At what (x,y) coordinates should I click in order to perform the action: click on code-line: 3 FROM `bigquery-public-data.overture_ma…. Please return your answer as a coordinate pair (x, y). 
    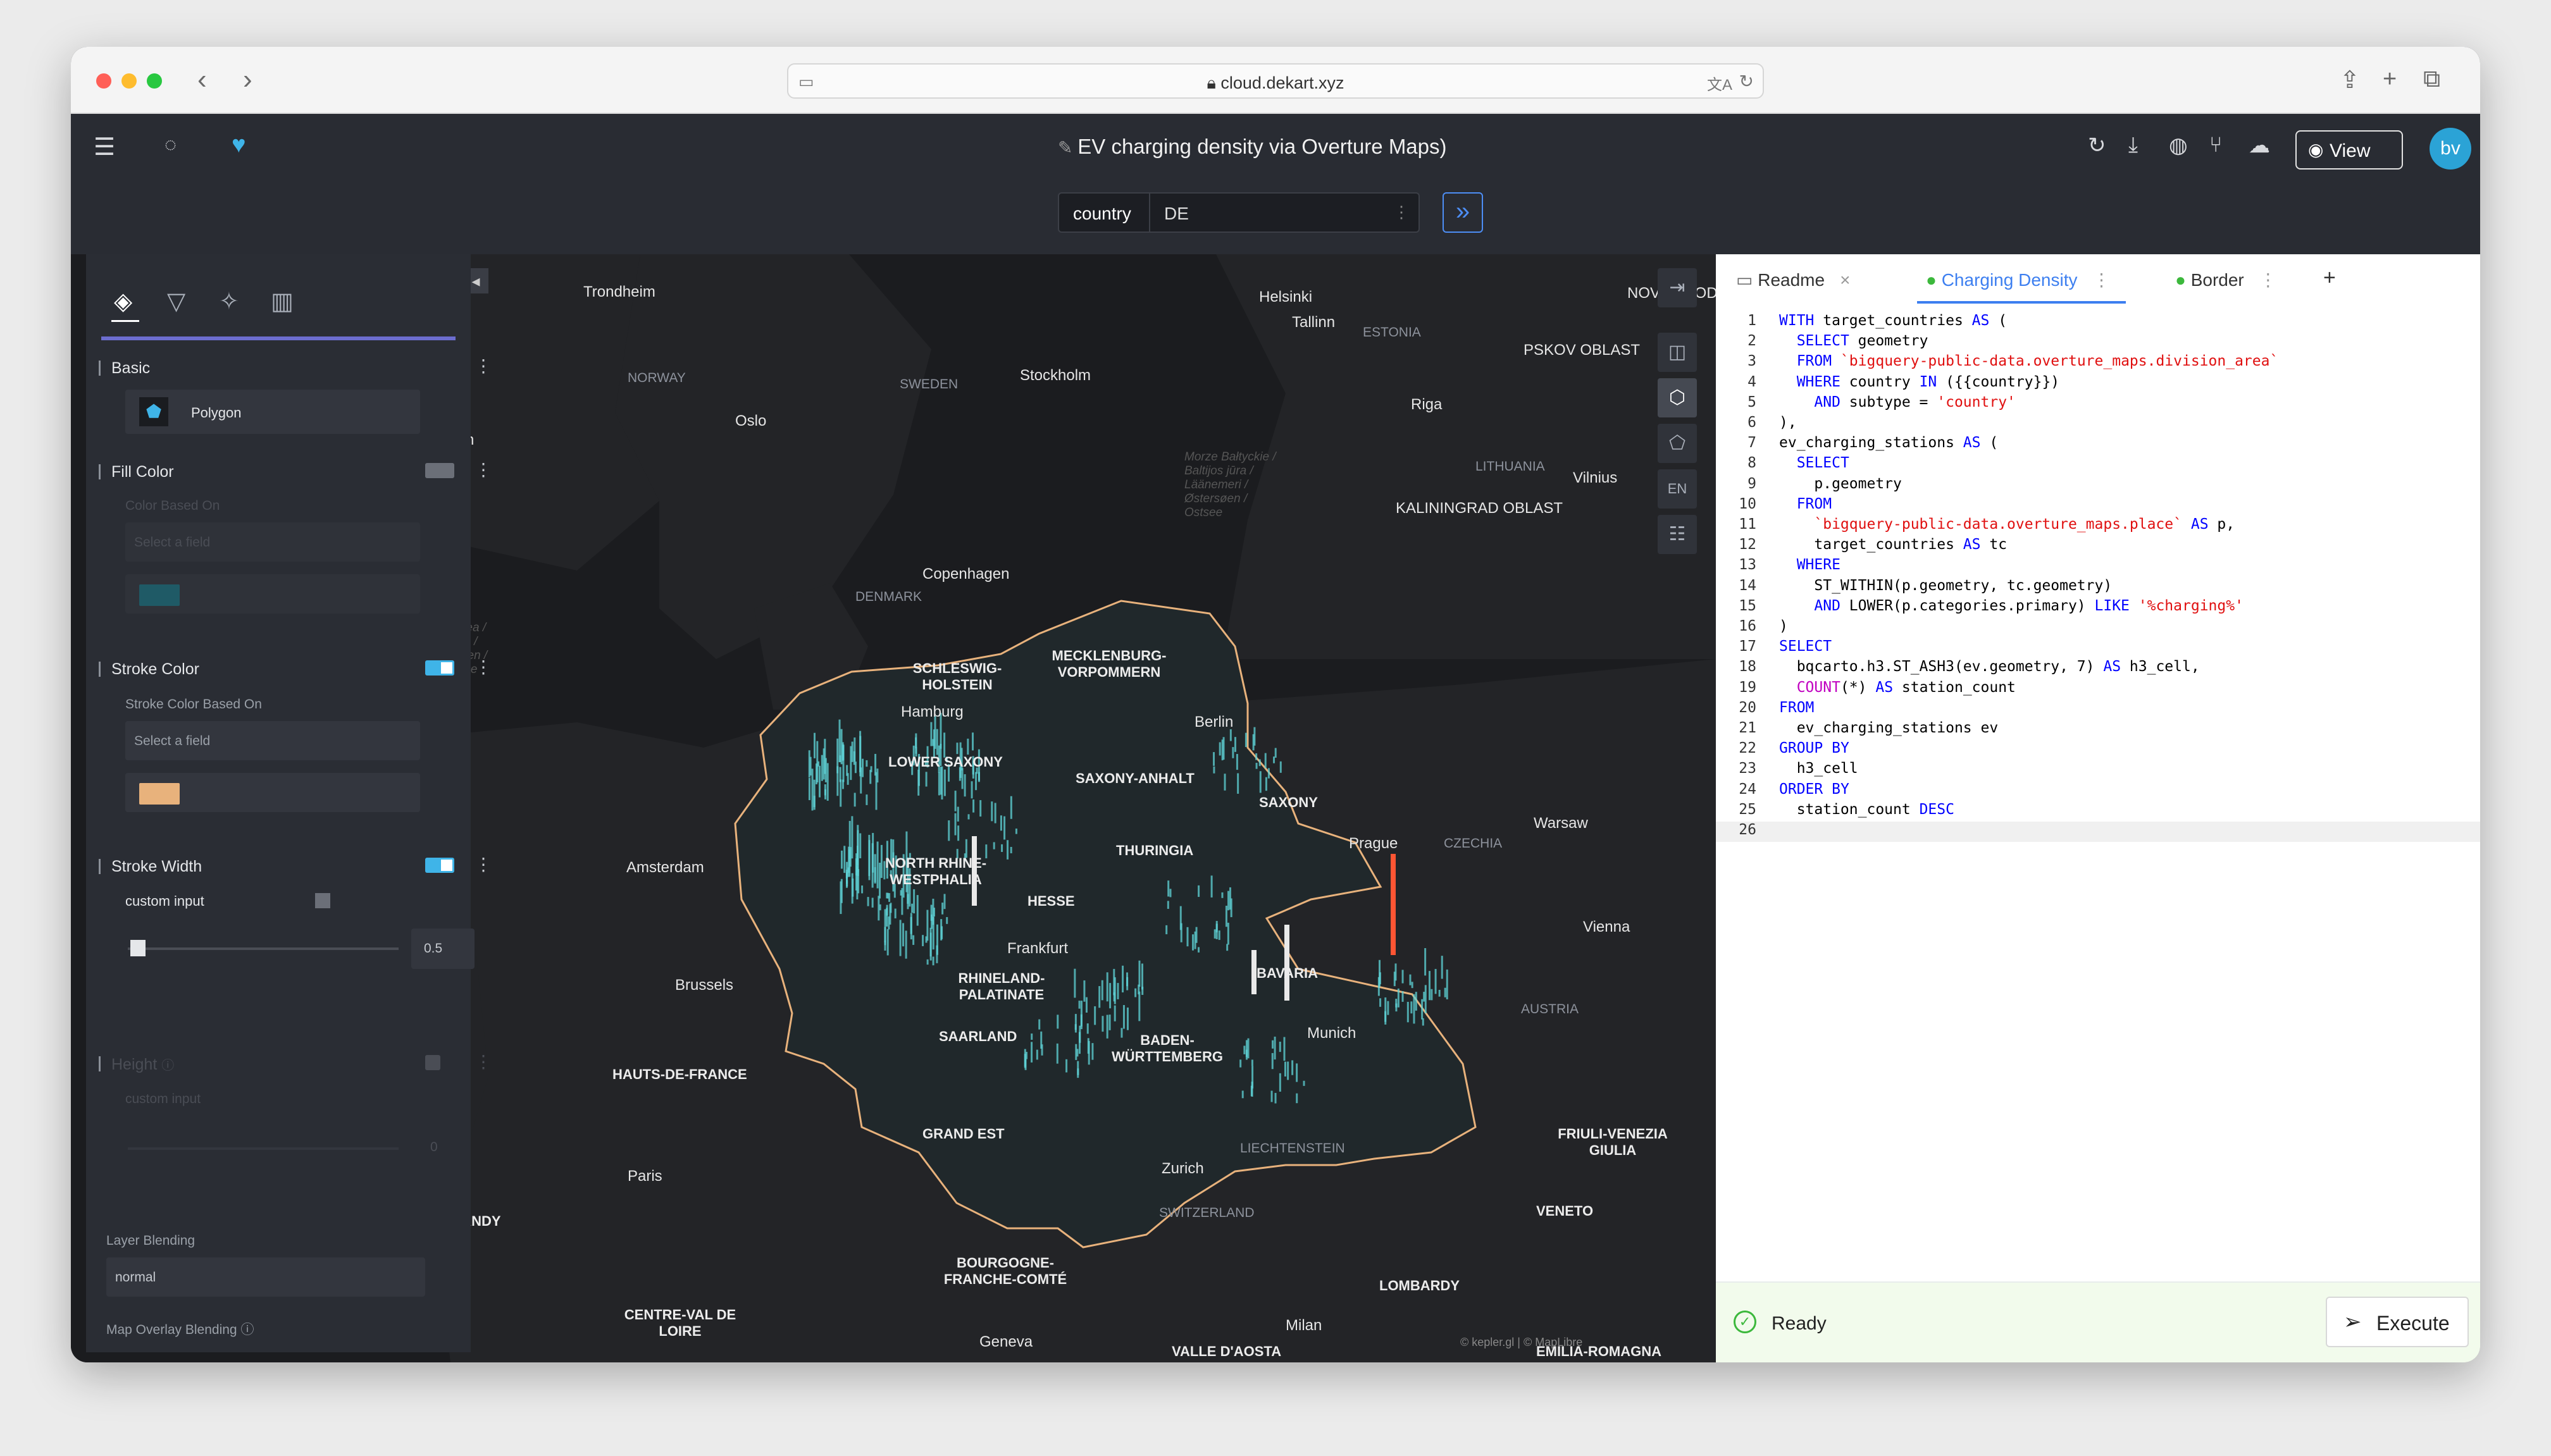
    Looking at the image, I should click on (2098, 363).